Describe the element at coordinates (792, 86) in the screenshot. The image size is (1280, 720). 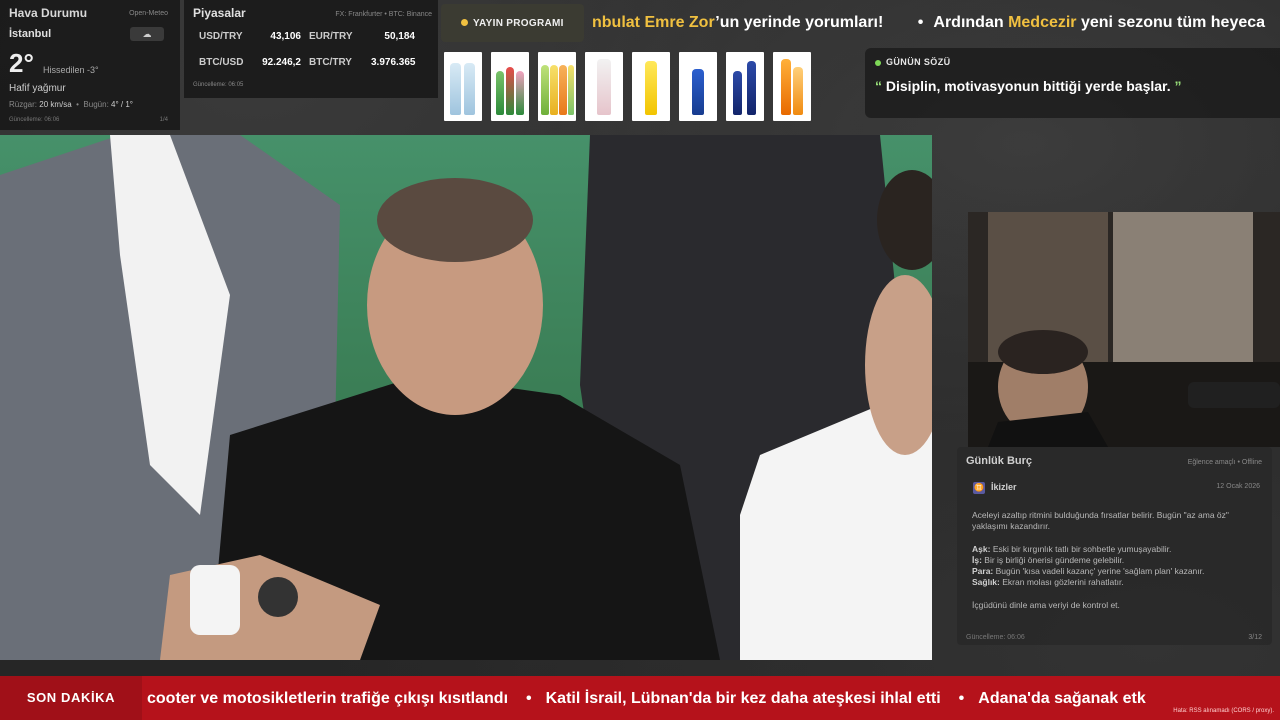
I see `product-orange-bottle` at that location.